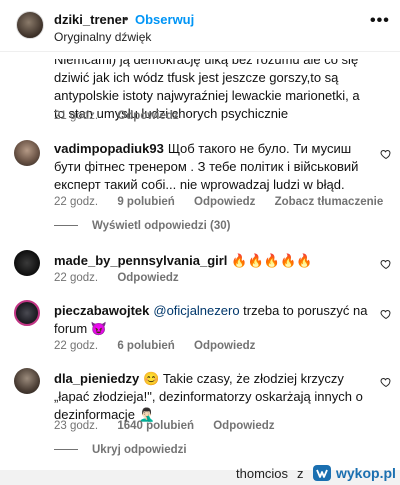 The image size is (400, 485). What do you see at coordinates (76, 426) in the screenshot?
I see `comment-time: 23 godz.` at bounding box center [76, 426].